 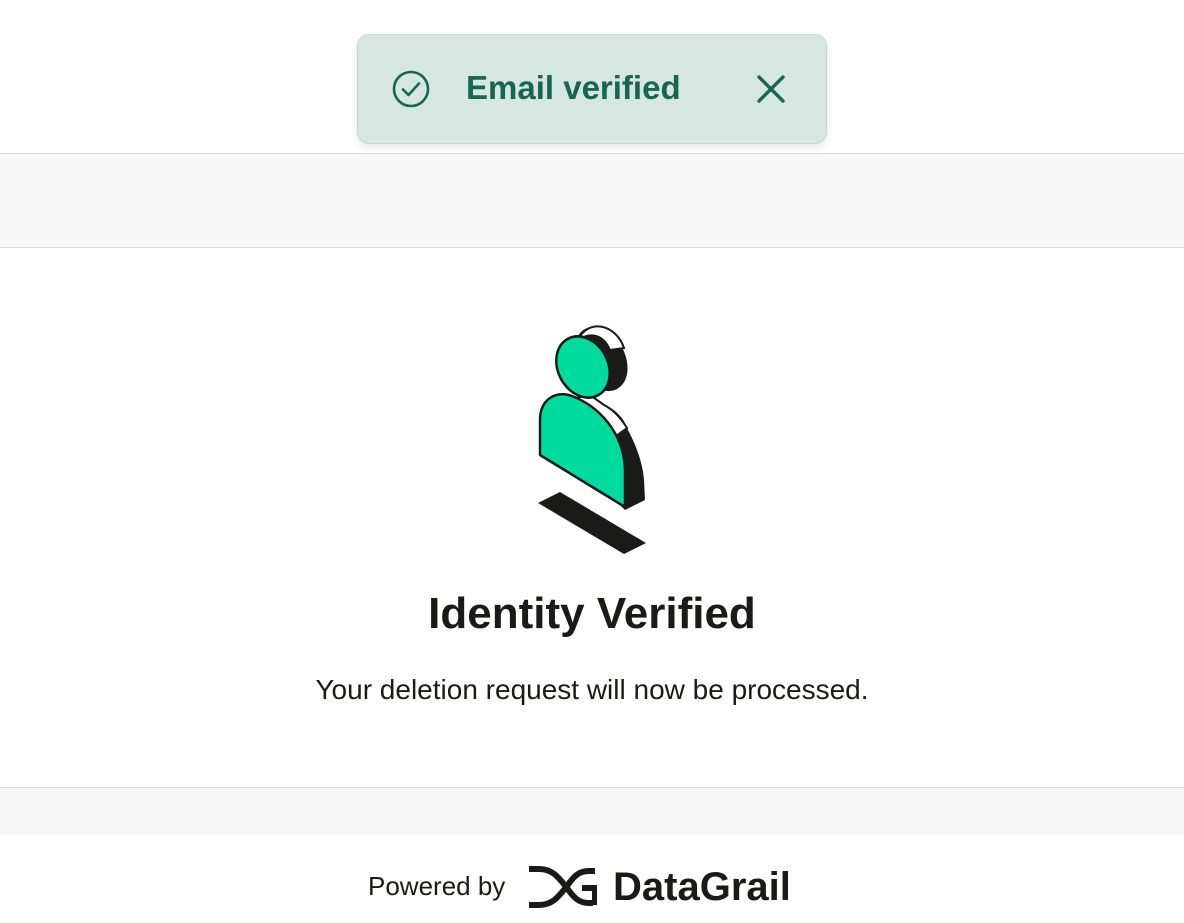 What do you see at coordinates (437, 886) in the screenshot?
I see `powered-by-label: Powered by` at bounding box center [437, 886].